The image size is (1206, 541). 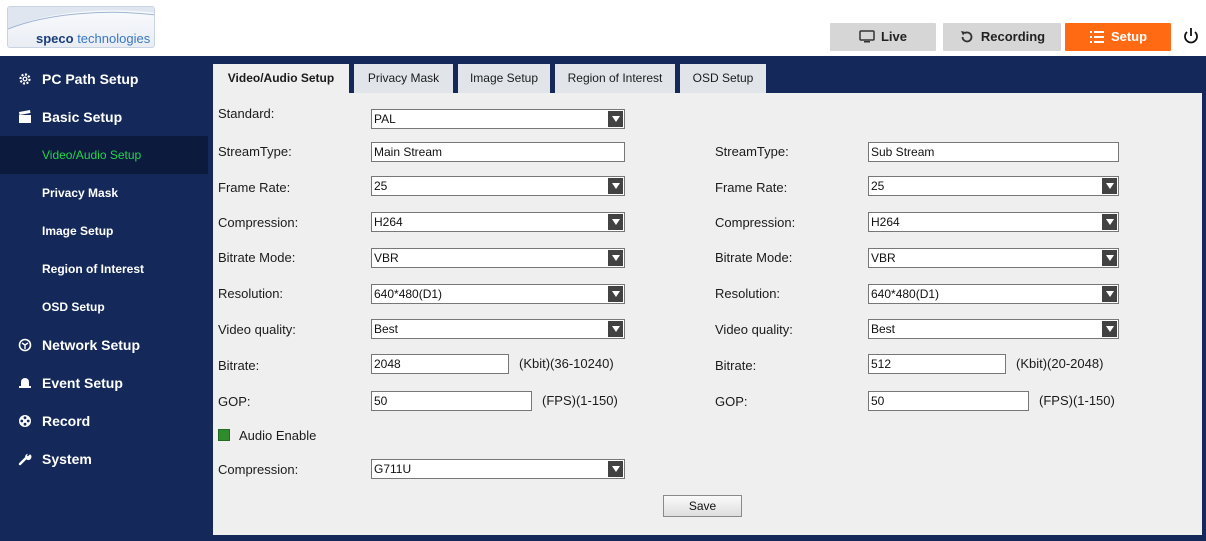 I want to click on main-streamtype-label: StreamType:, so click(x=255, y=151).